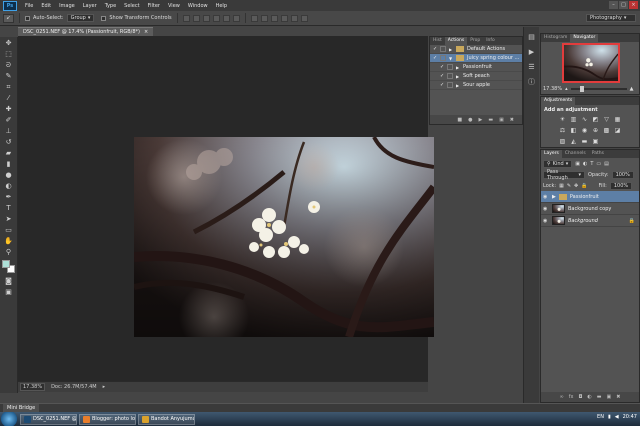 Image resolution: width=640 pixels, height=426 pixels. What do you see at coordinates (617, 130) in the screenshot?
I see `invert-icon: ◪` at bounding box center [617, 130].